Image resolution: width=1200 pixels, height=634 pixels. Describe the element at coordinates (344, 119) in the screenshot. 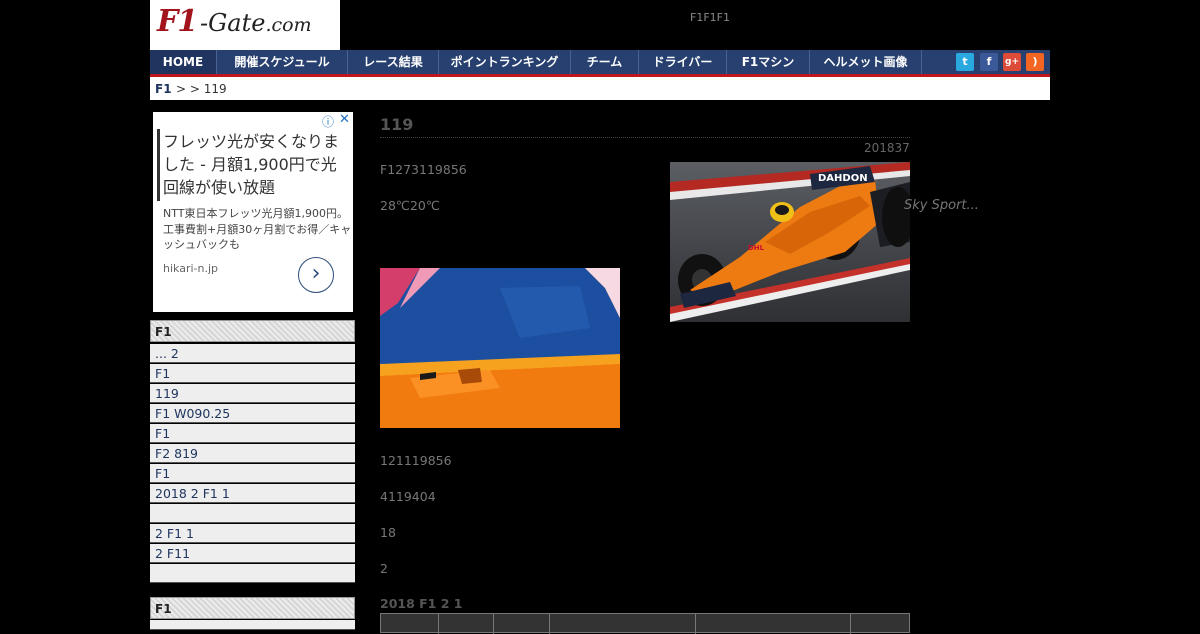

I see `ad-close-icon: ✕` at that location.